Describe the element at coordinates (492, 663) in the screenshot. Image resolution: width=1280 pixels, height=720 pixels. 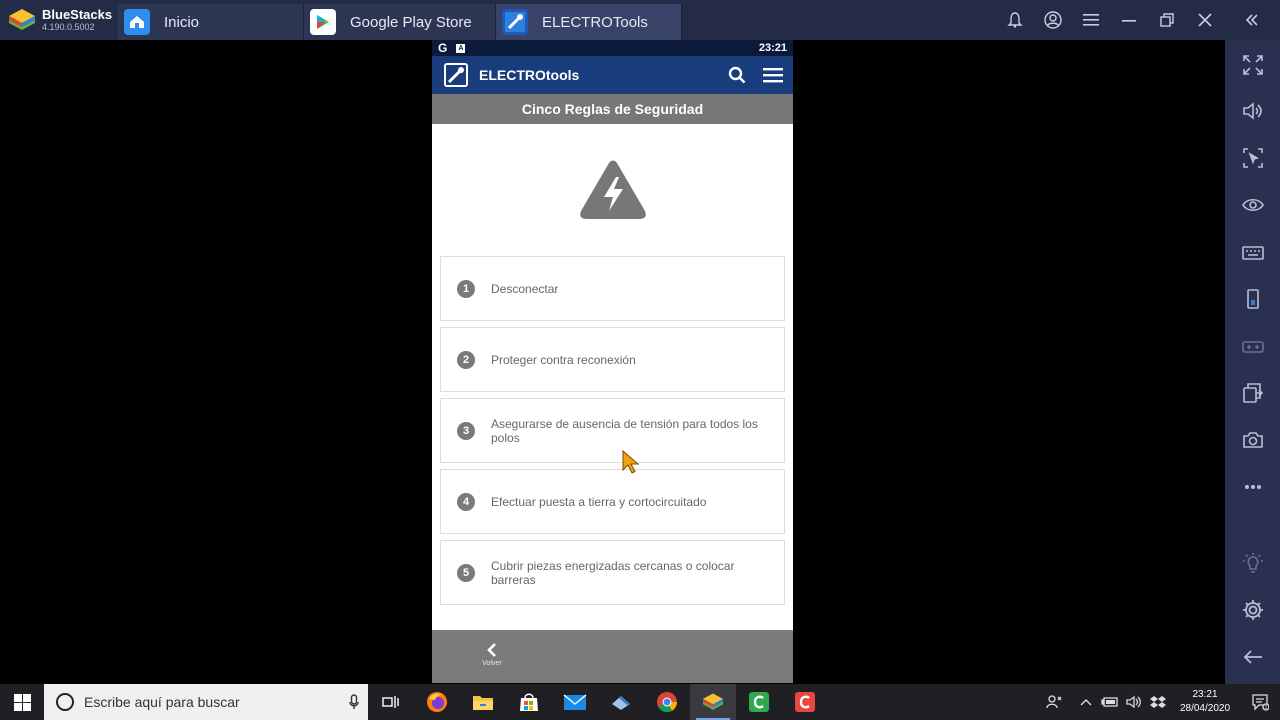
I see `back-label: Volver` at that location.